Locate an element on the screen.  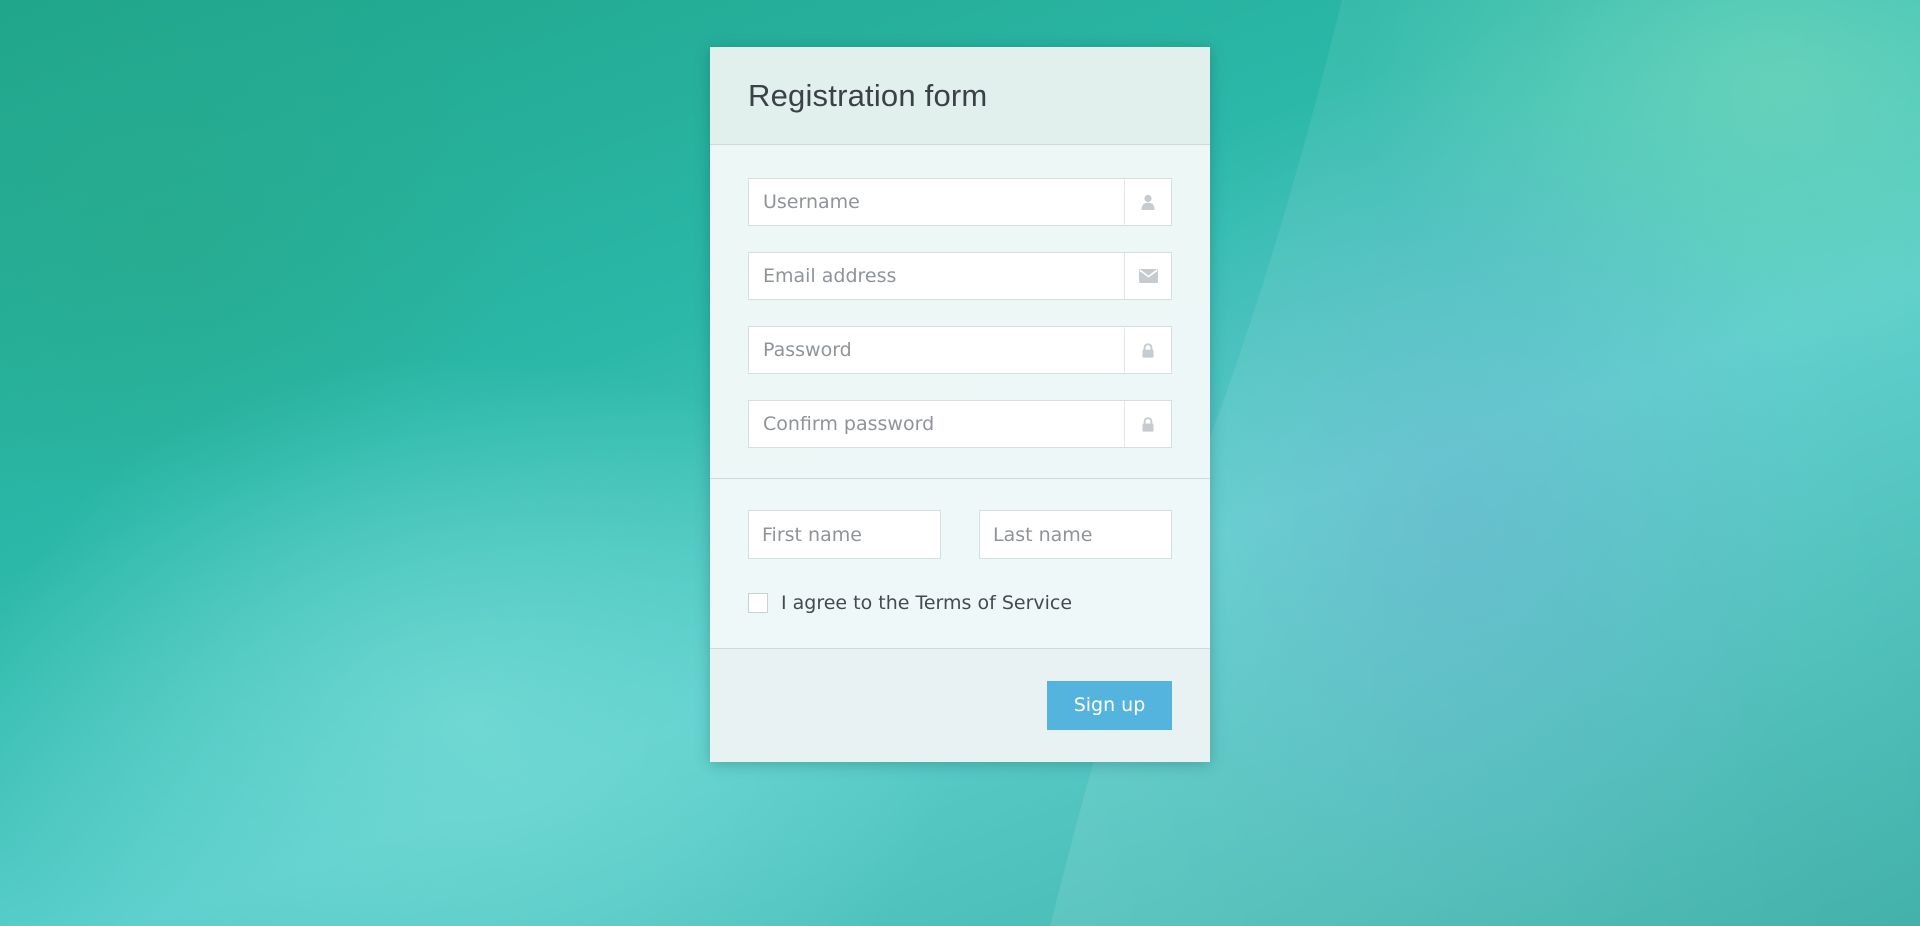
page-title: Registration form is located at coordinates (868, 95).